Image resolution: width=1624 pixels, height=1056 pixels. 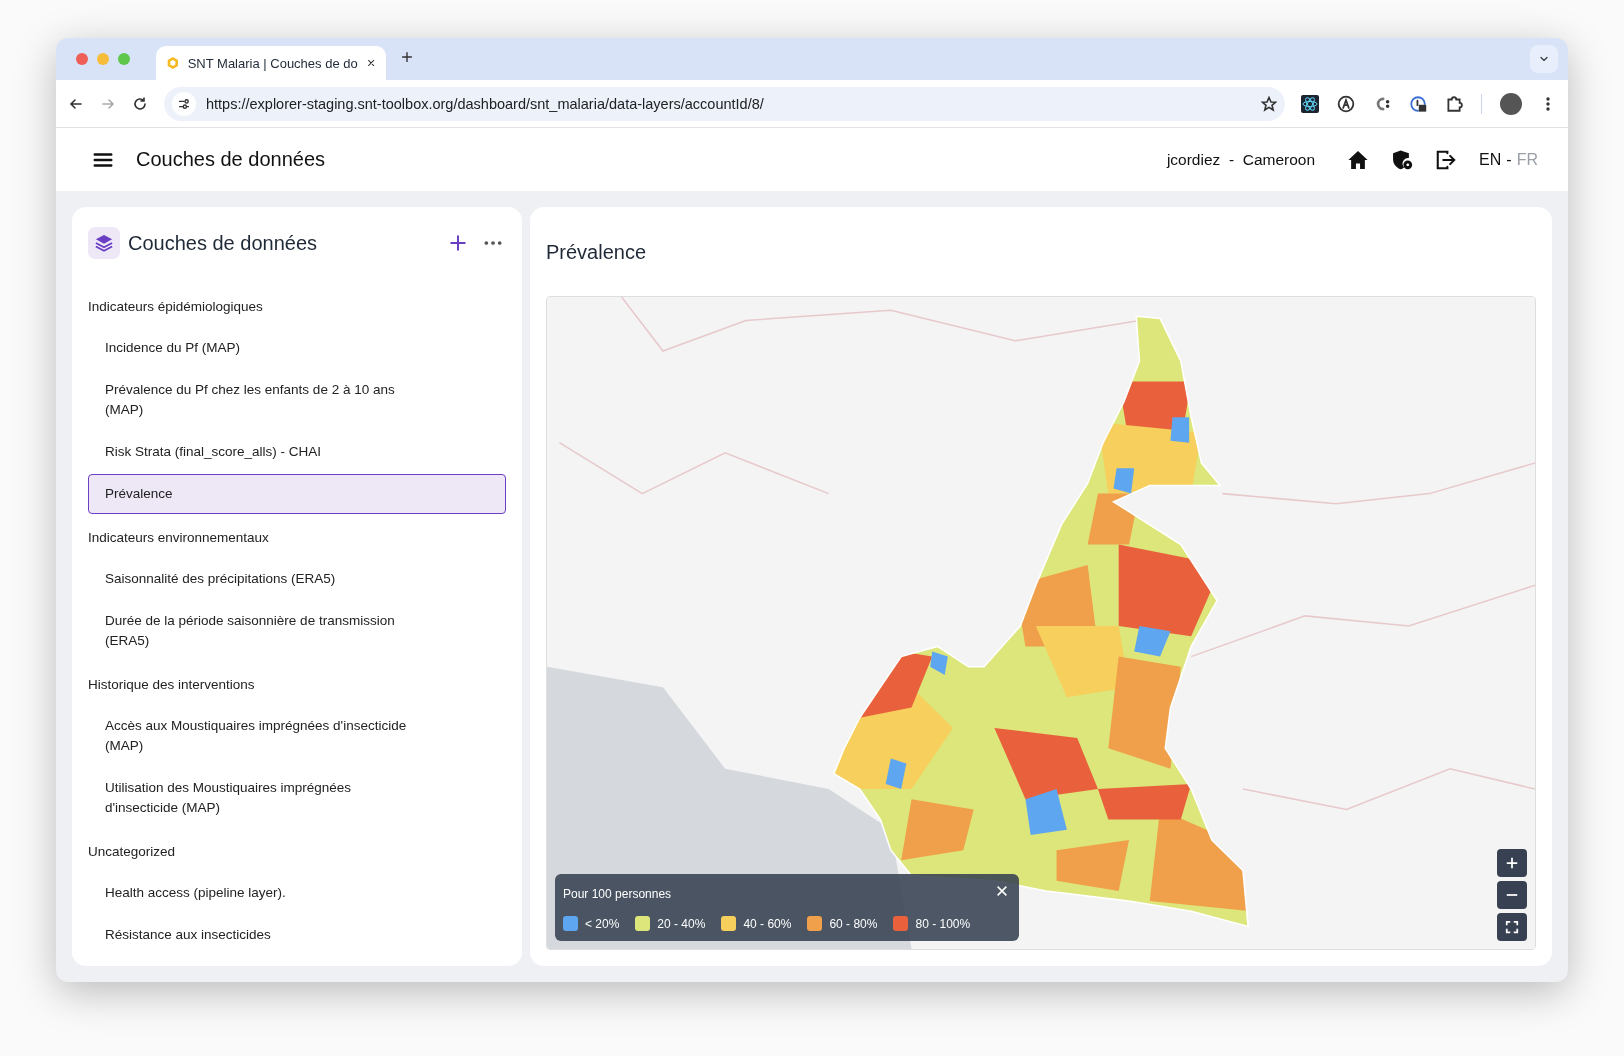 What do you see at coordinates (1446, 159) in the screenshot?
I see `logout-icon` at bounding box center [1446, 159].